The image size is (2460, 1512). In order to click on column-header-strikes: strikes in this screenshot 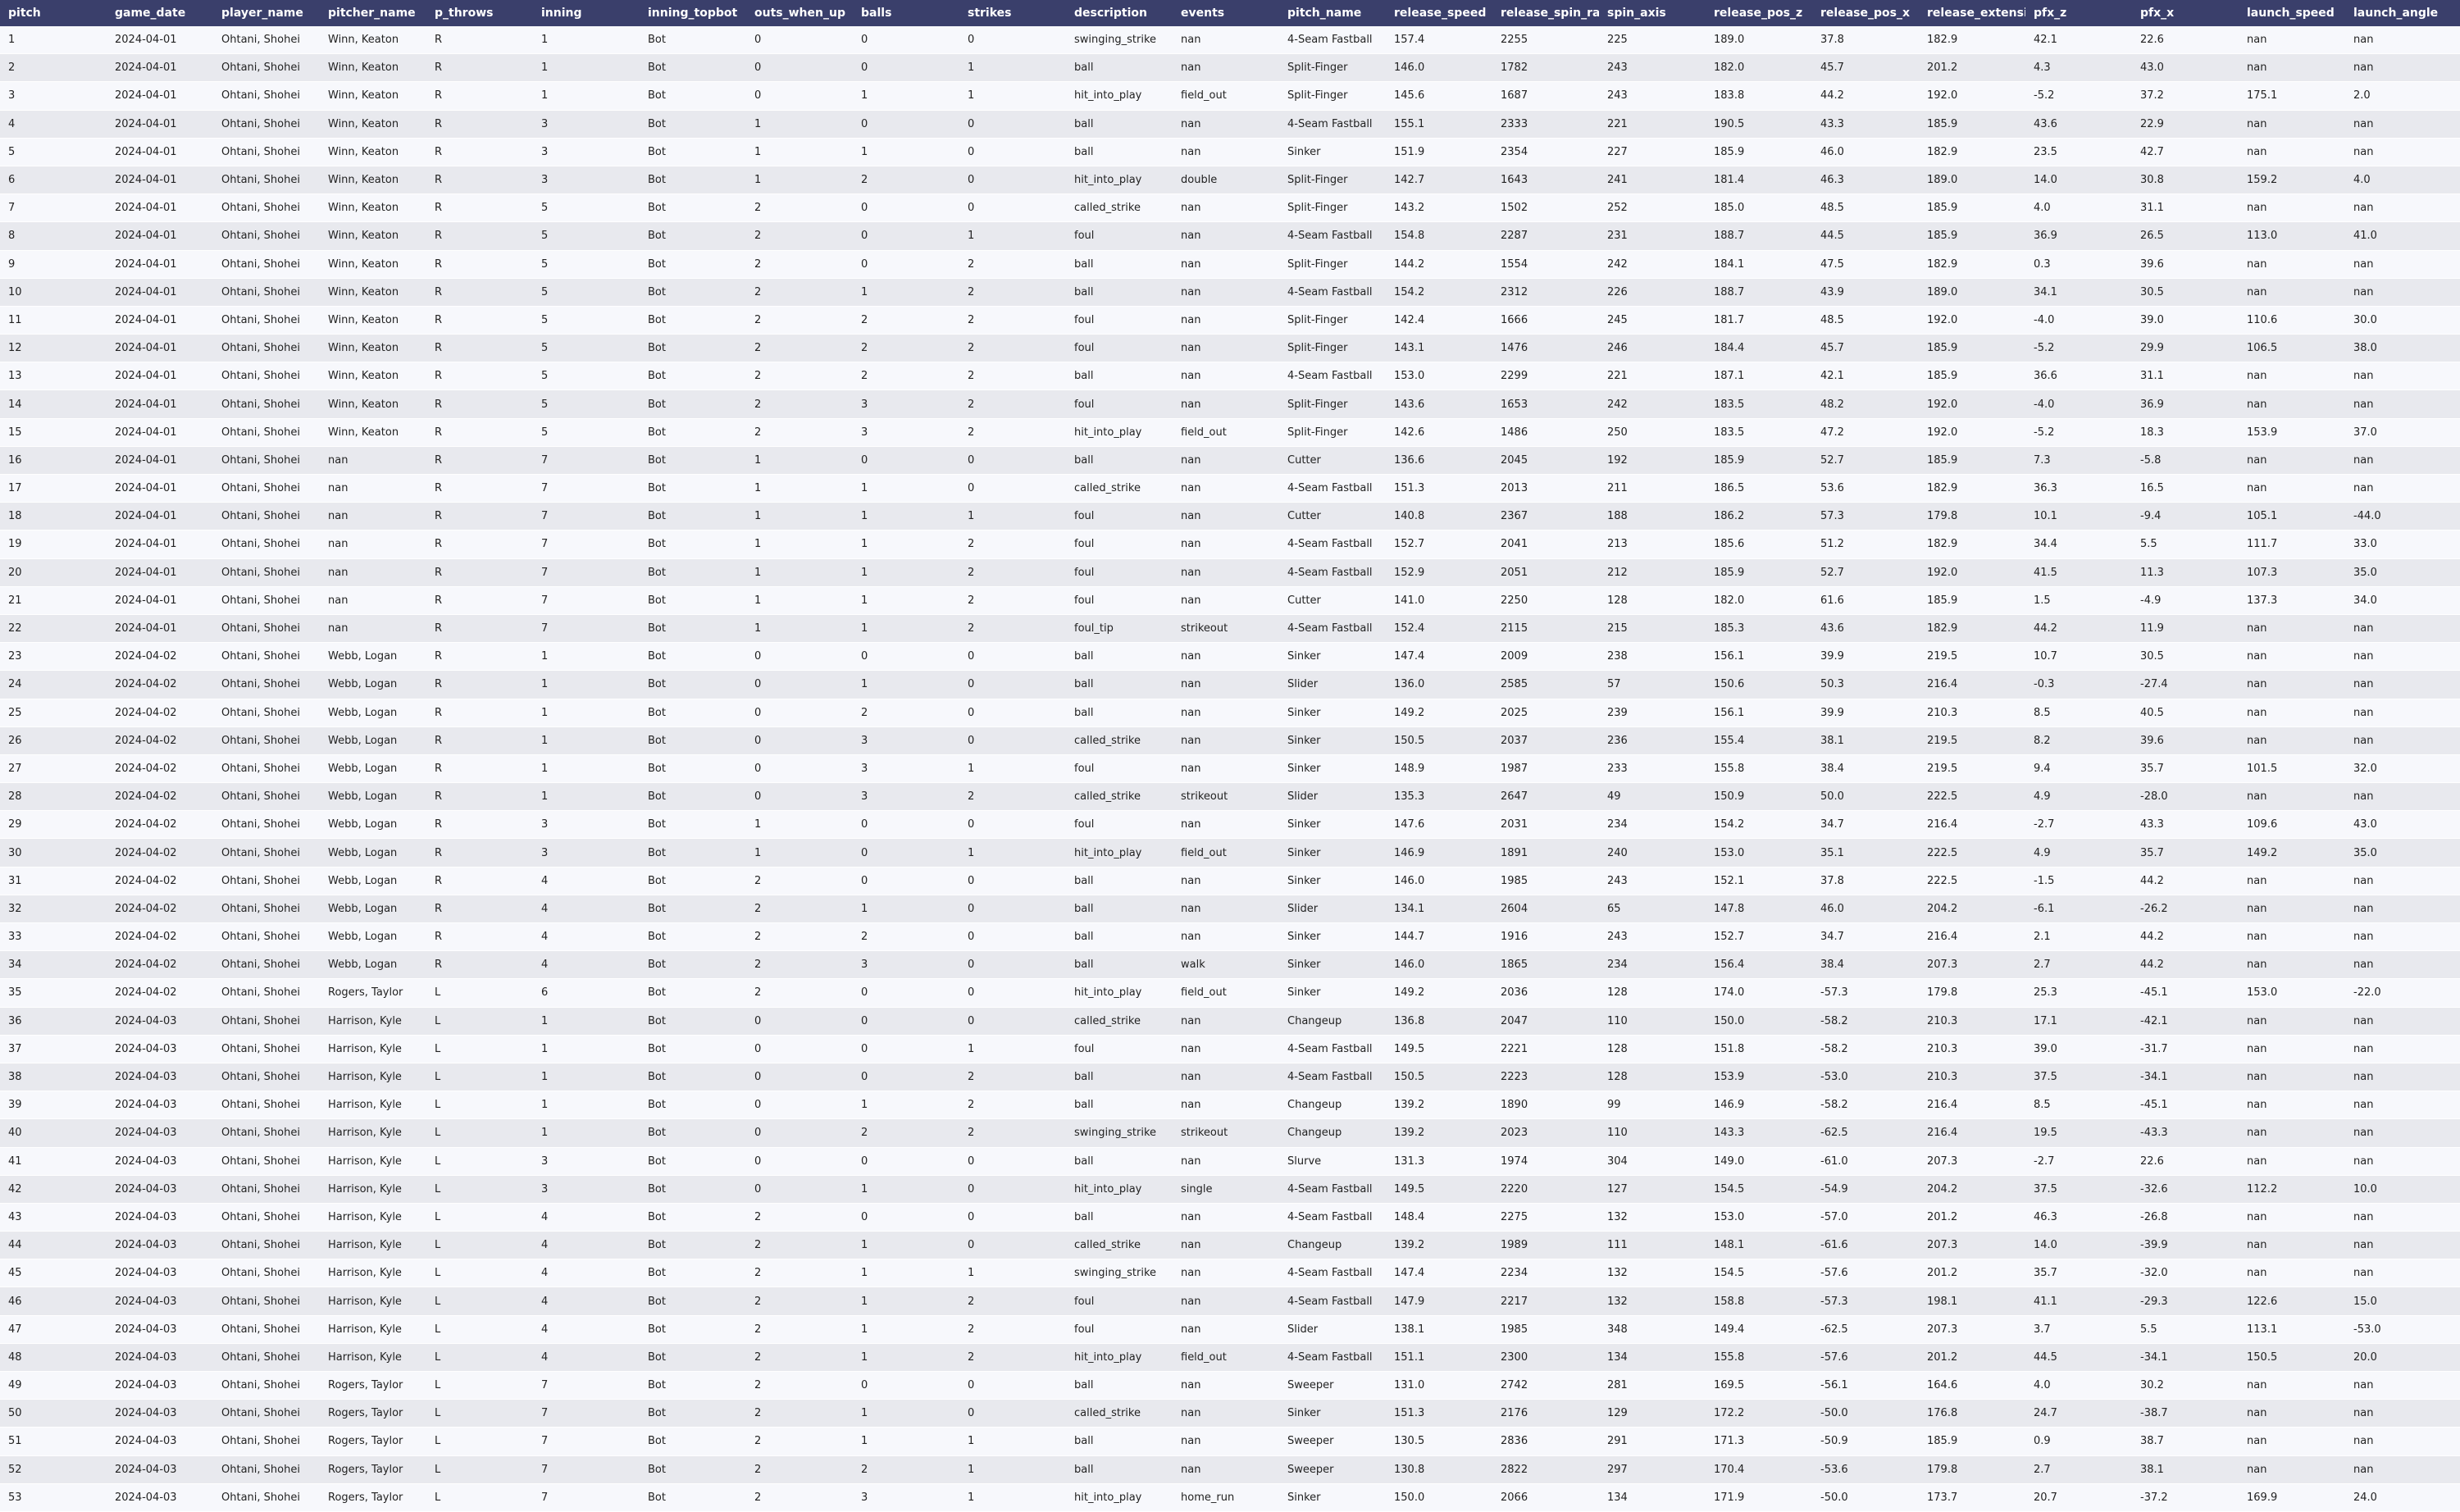, I will do `click(1012, 13)`.